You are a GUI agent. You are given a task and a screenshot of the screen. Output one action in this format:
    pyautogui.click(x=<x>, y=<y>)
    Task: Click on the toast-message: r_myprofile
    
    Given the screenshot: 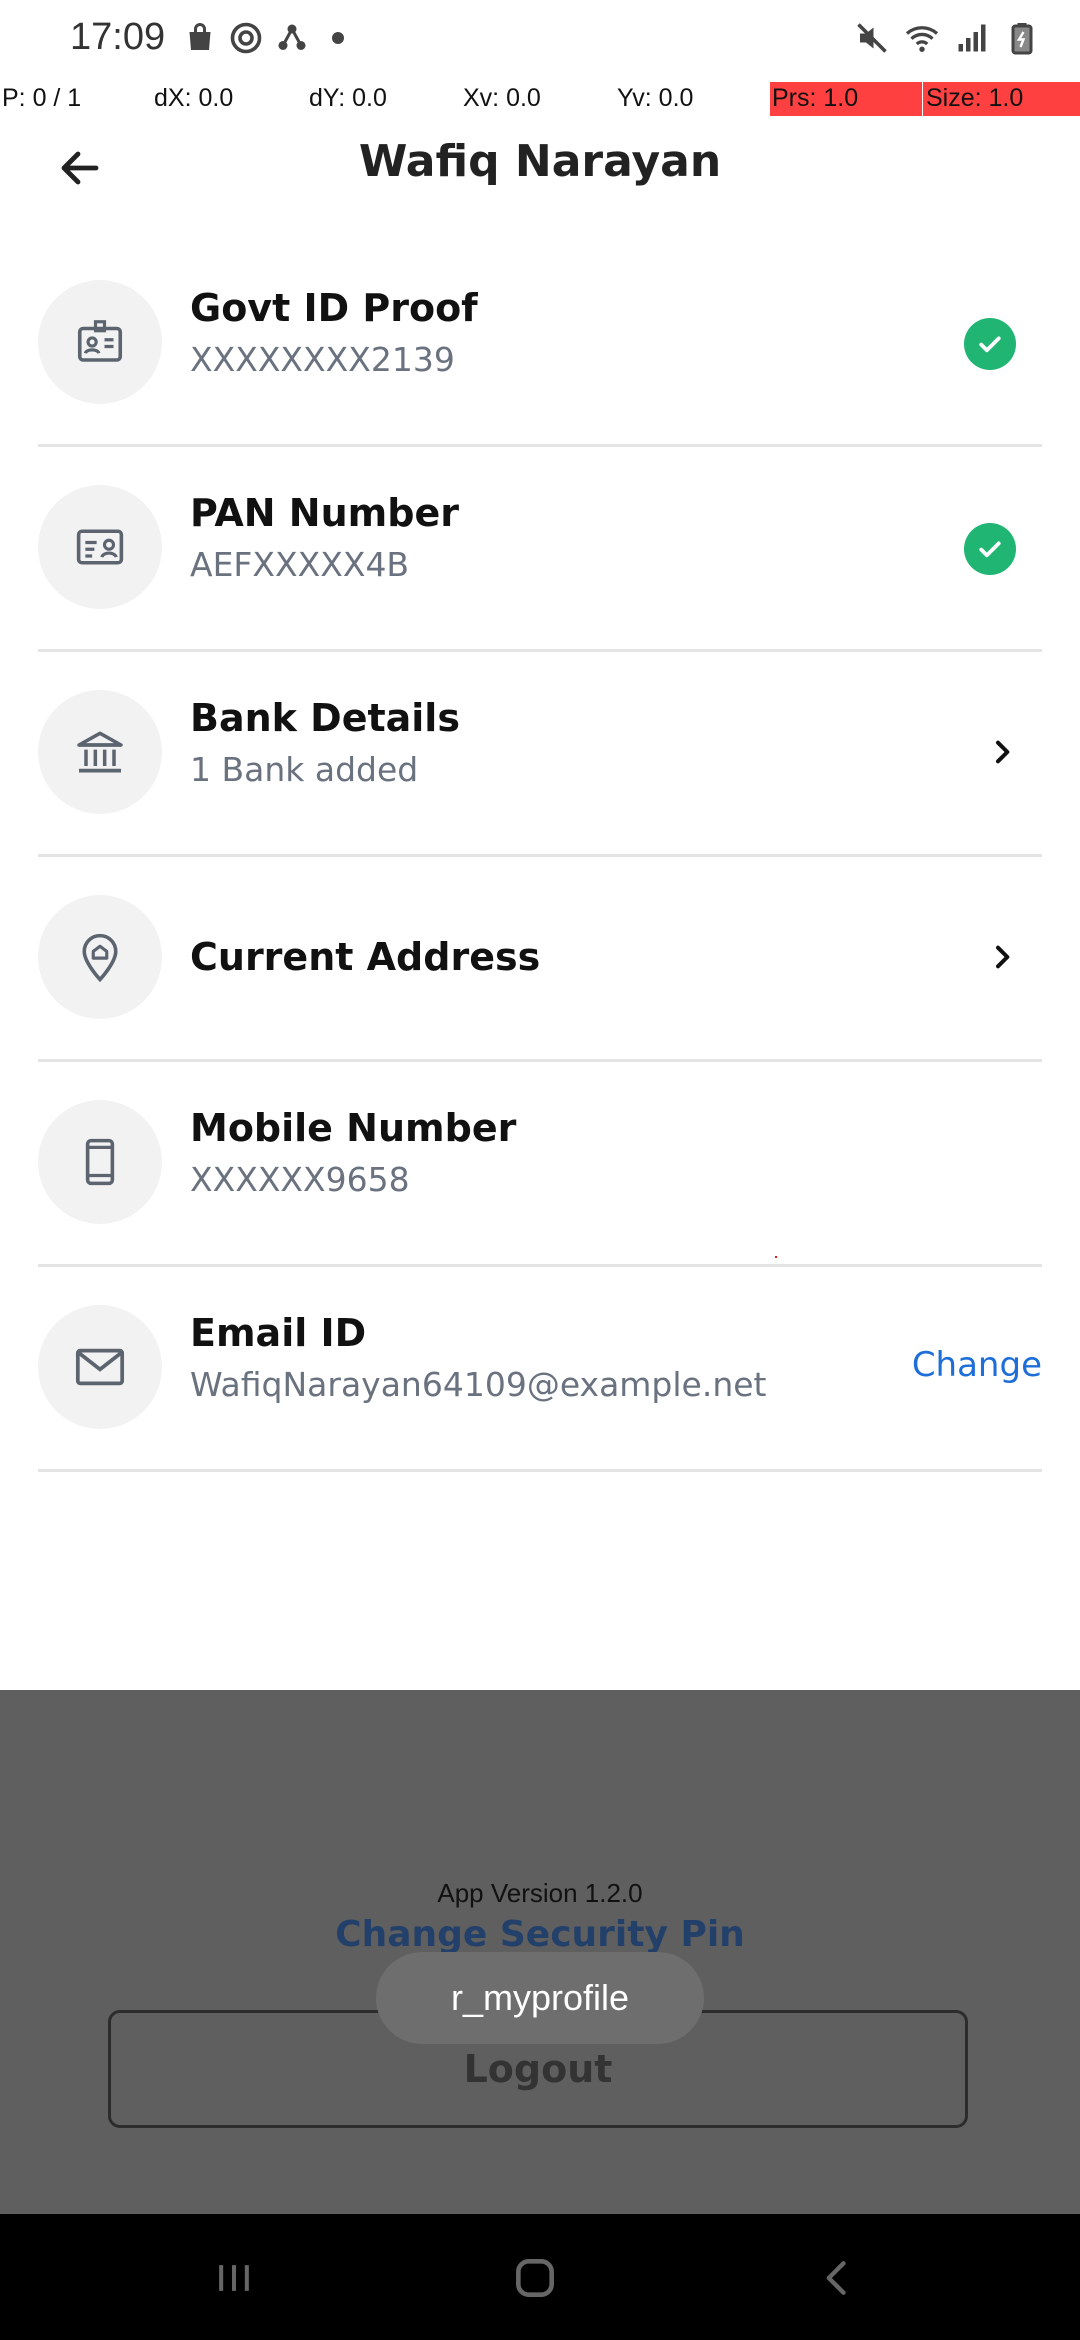 What is the action you would take?
    pyautogui.click(x=540, y=1998)
    